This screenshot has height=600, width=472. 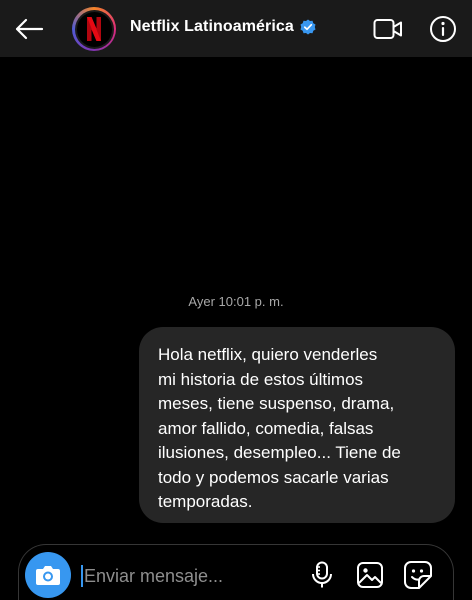 I want to click on chat-header: Netflix Latinoamérica, so click(x=236, y=28).